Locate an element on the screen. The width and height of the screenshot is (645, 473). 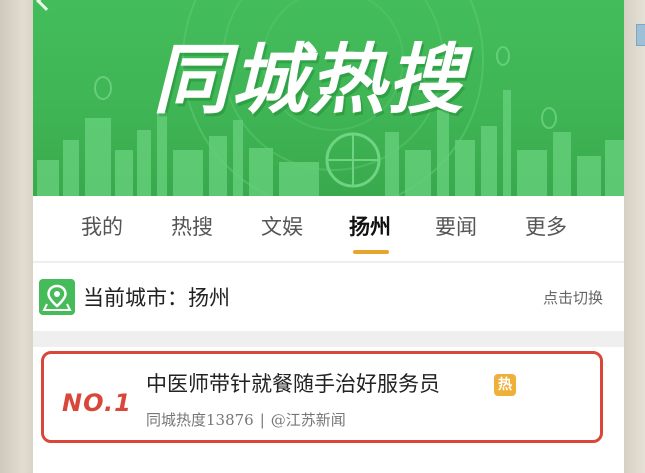
desktop-icon-edge is located at coordinates (640, 35).